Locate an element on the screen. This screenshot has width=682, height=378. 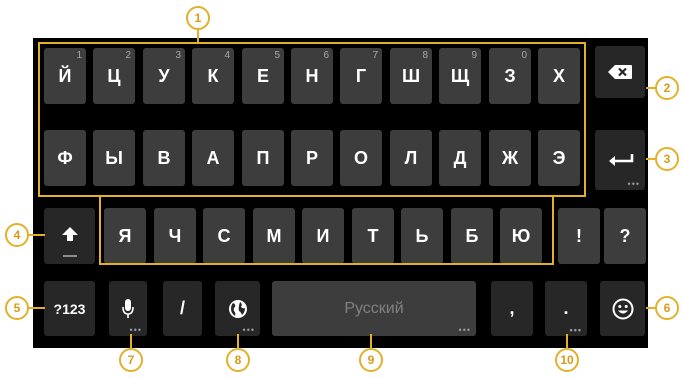
key-row1-3-number-hint: 4 is located at coordinates (227, 55).